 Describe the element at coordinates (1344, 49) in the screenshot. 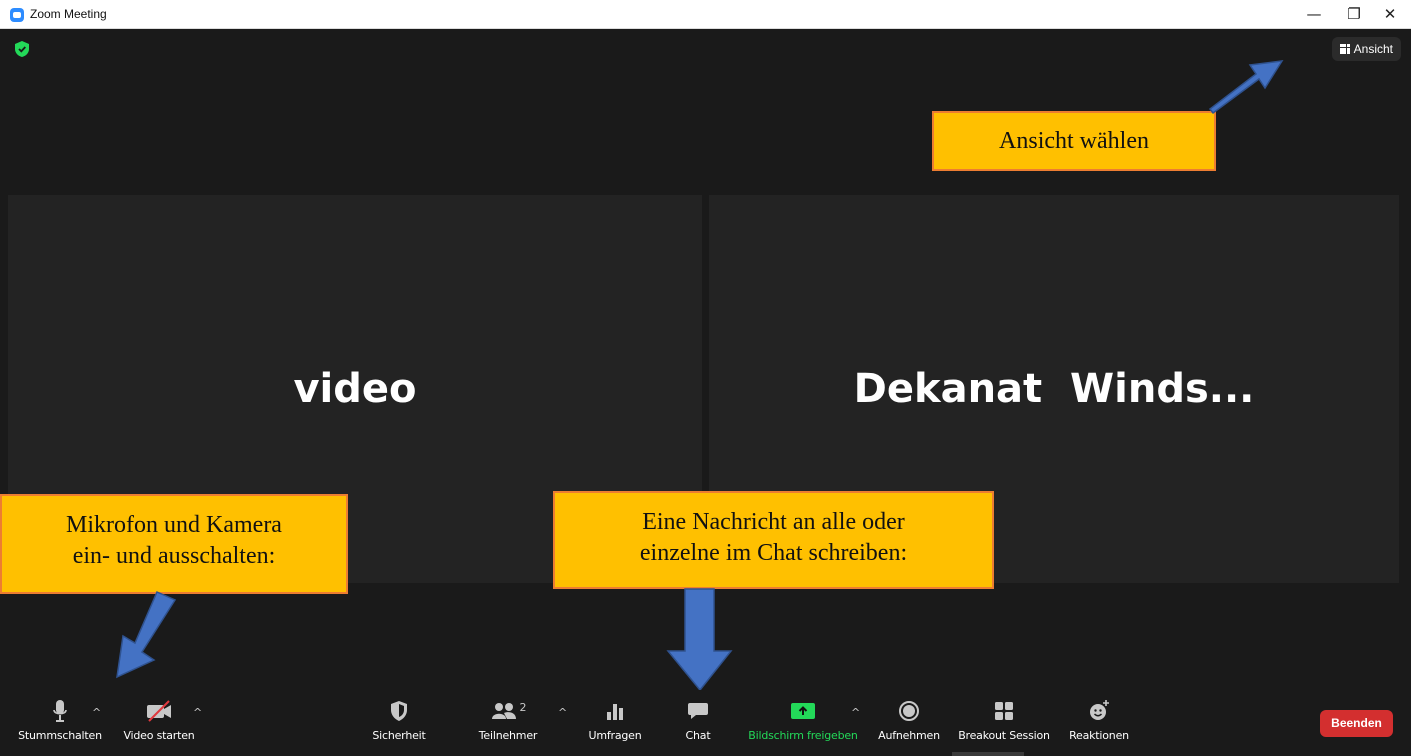

I see `grid-icon` at that location.